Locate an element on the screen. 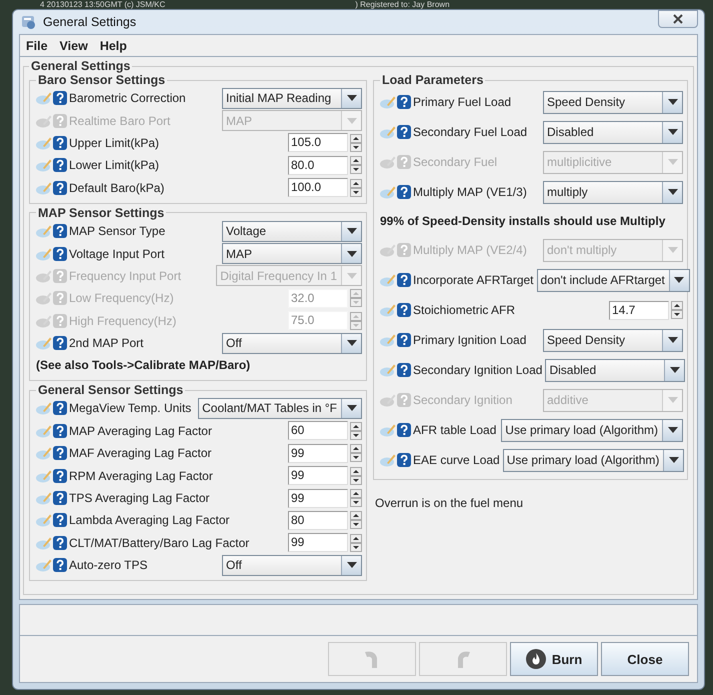 This screenshot has height=695, width=713. burn-button: Burn is located at coordinates (554, 659).